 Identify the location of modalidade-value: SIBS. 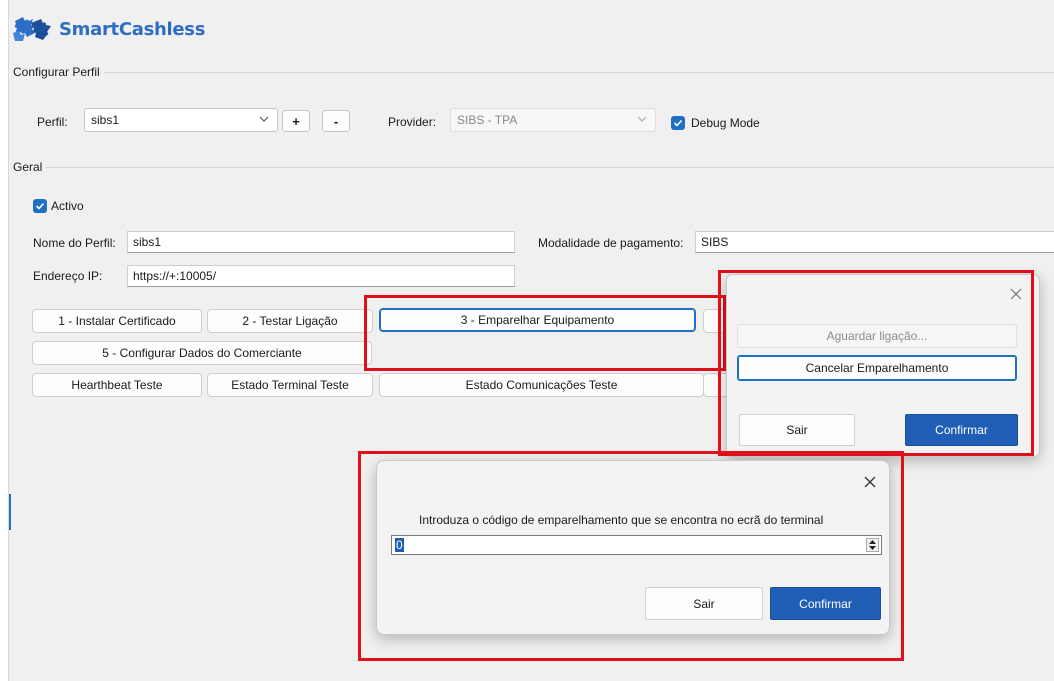
(715, 242).